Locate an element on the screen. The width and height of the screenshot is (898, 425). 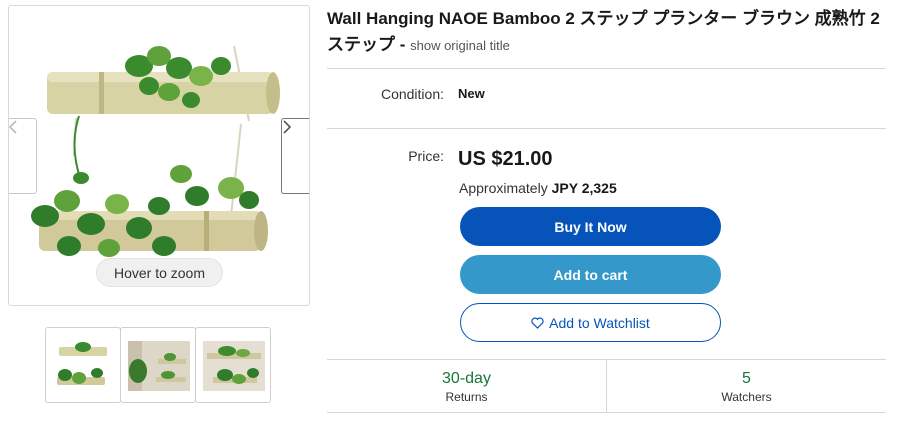
condition-label: Condition: is located at coordinates (412, 94).